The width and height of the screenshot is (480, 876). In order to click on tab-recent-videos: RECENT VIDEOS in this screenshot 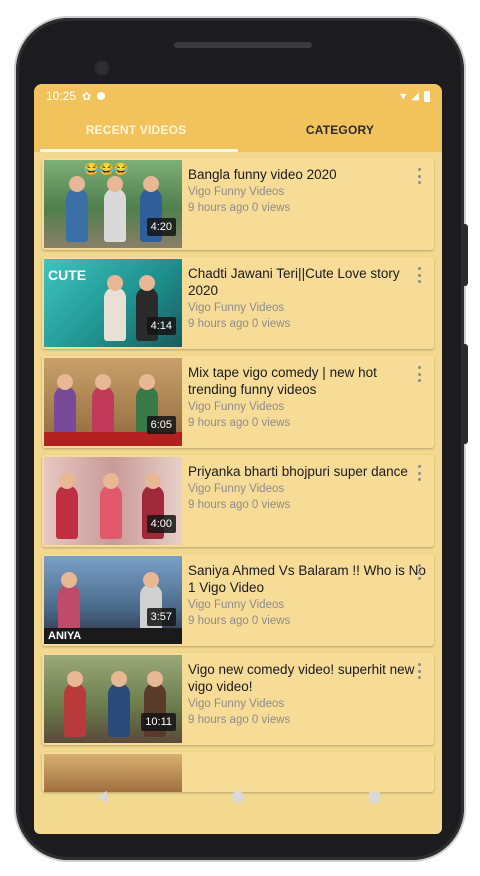, I will do `click(136, 130)`.